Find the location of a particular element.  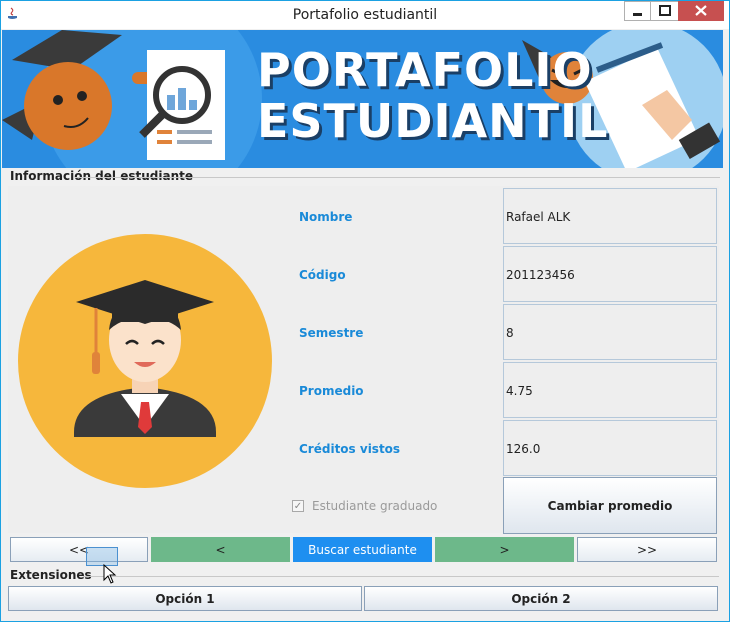

title-bar: Portafolio estudiantil is located at coordinates (365, 15).